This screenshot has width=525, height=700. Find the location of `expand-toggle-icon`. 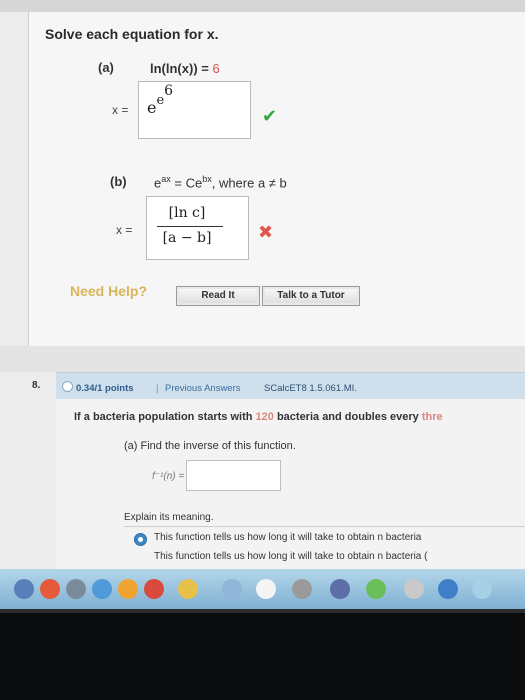

expand-toggle-icon is located at coordinates (67, 386).